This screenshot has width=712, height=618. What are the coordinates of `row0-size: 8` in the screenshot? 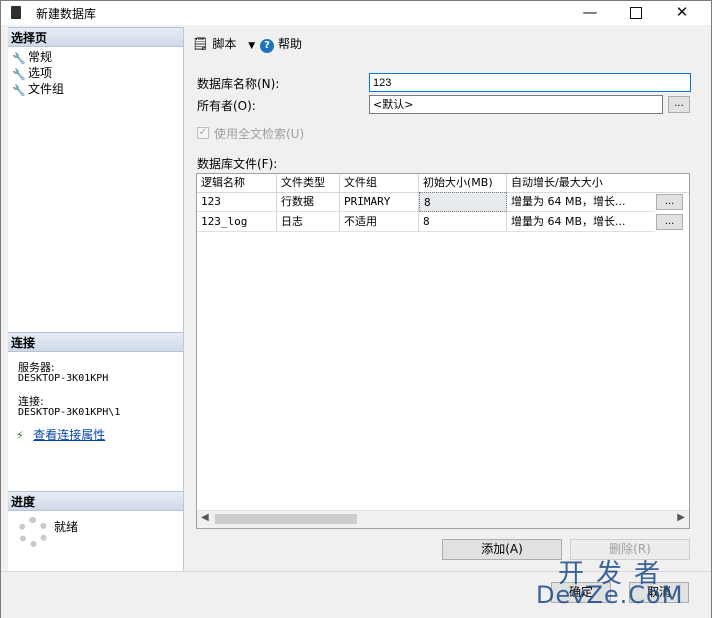 It's located at (463, 202).